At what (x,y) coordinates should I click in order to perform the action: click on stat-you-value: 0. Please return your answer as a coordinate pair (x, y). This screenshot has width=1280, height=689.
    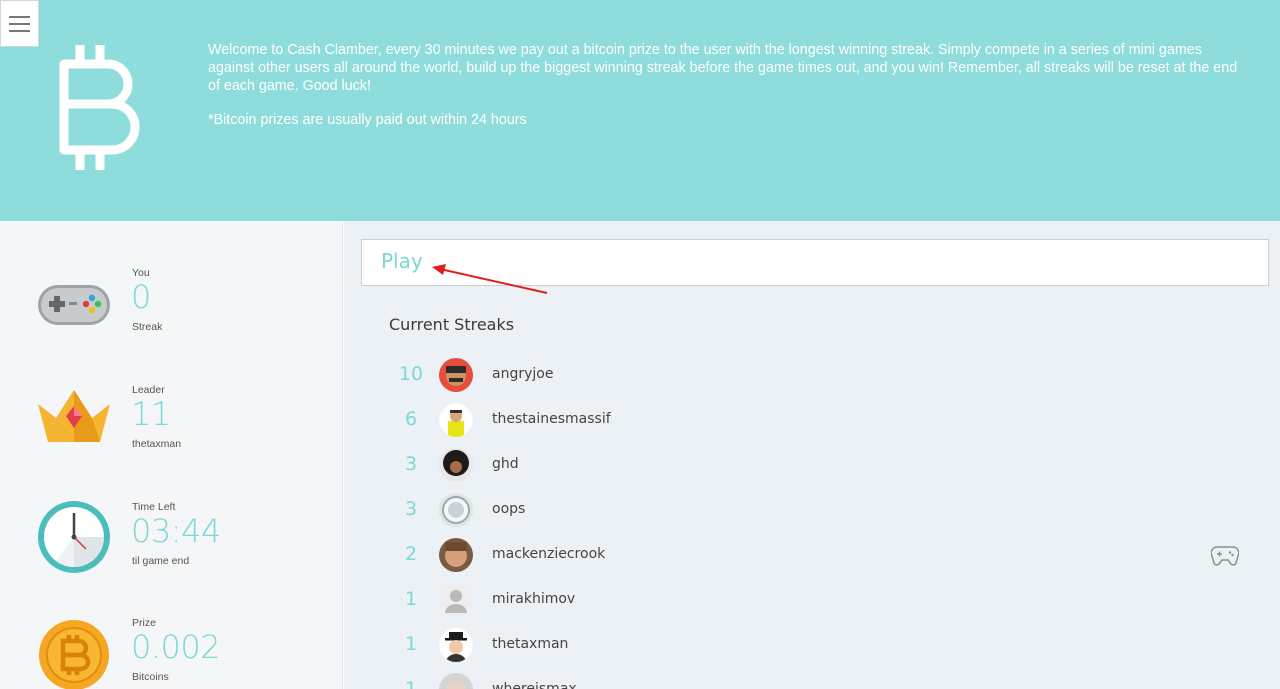
    Looking at the image, I should click on (141, 297).